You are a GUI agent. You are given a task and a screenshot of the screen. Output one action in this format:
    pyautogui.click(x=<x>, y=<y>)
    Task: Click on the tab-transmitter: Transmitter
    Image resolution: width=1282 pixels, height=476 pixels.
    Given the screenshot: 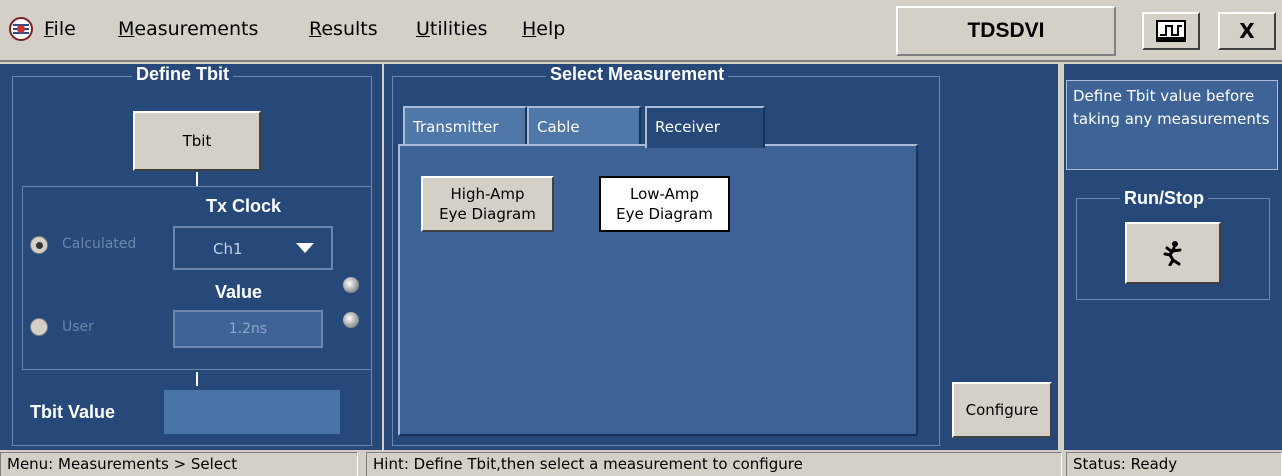 What is the action you would take?
    pyautogui.click(x=465, y=126)
    